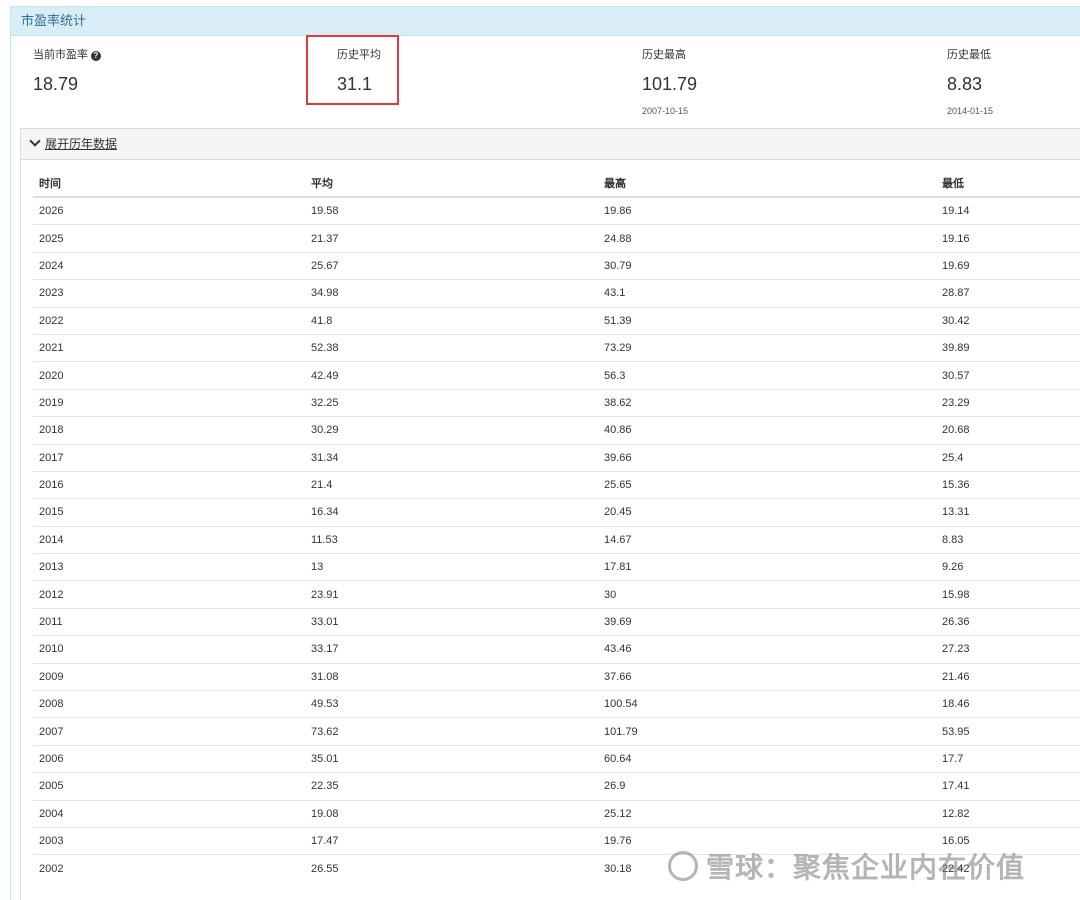  I want to click on cell-average: 31.34, so click(451, 457).